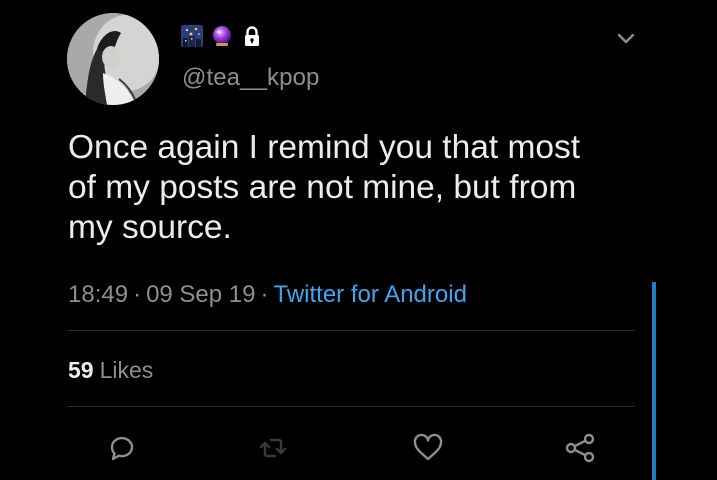 The width and height of the screenshot is (717, 480). What do you see at coordinates (654, 381) in the screenshot?
I see `scrollbar` at bounding box center [654, 381].